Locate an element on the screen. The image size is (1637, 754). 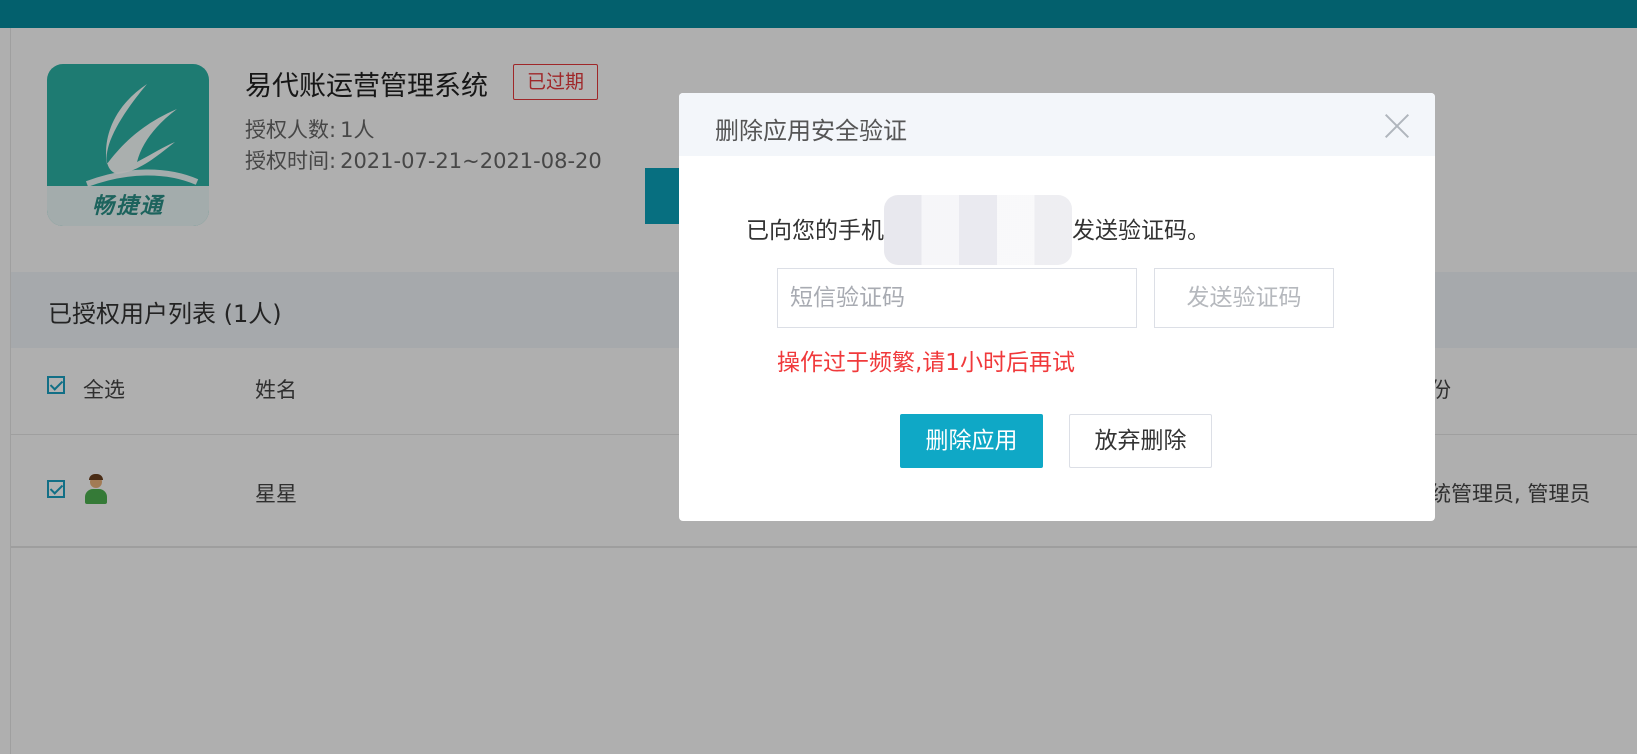
cancel-delete-button: 放弃删除 is located at coordinates (1140, 441).